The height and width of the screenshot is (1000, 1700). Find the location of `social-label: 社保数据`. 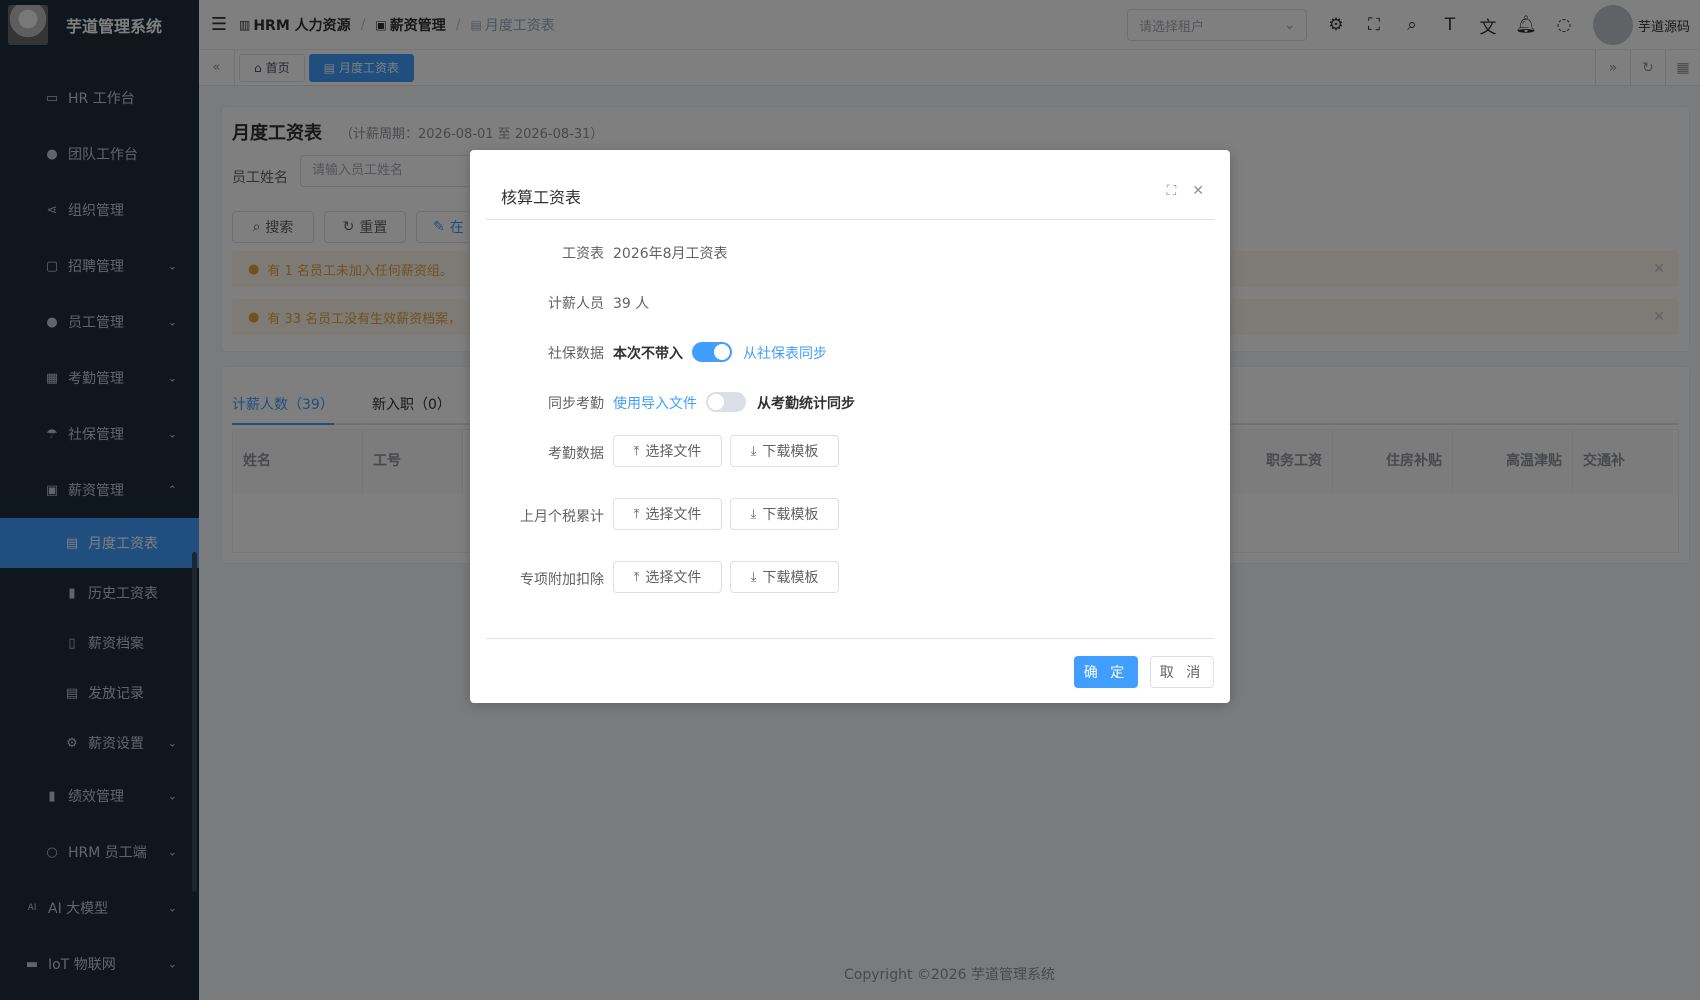

social-label: 社保数据 is located at coordinates (576, 354).